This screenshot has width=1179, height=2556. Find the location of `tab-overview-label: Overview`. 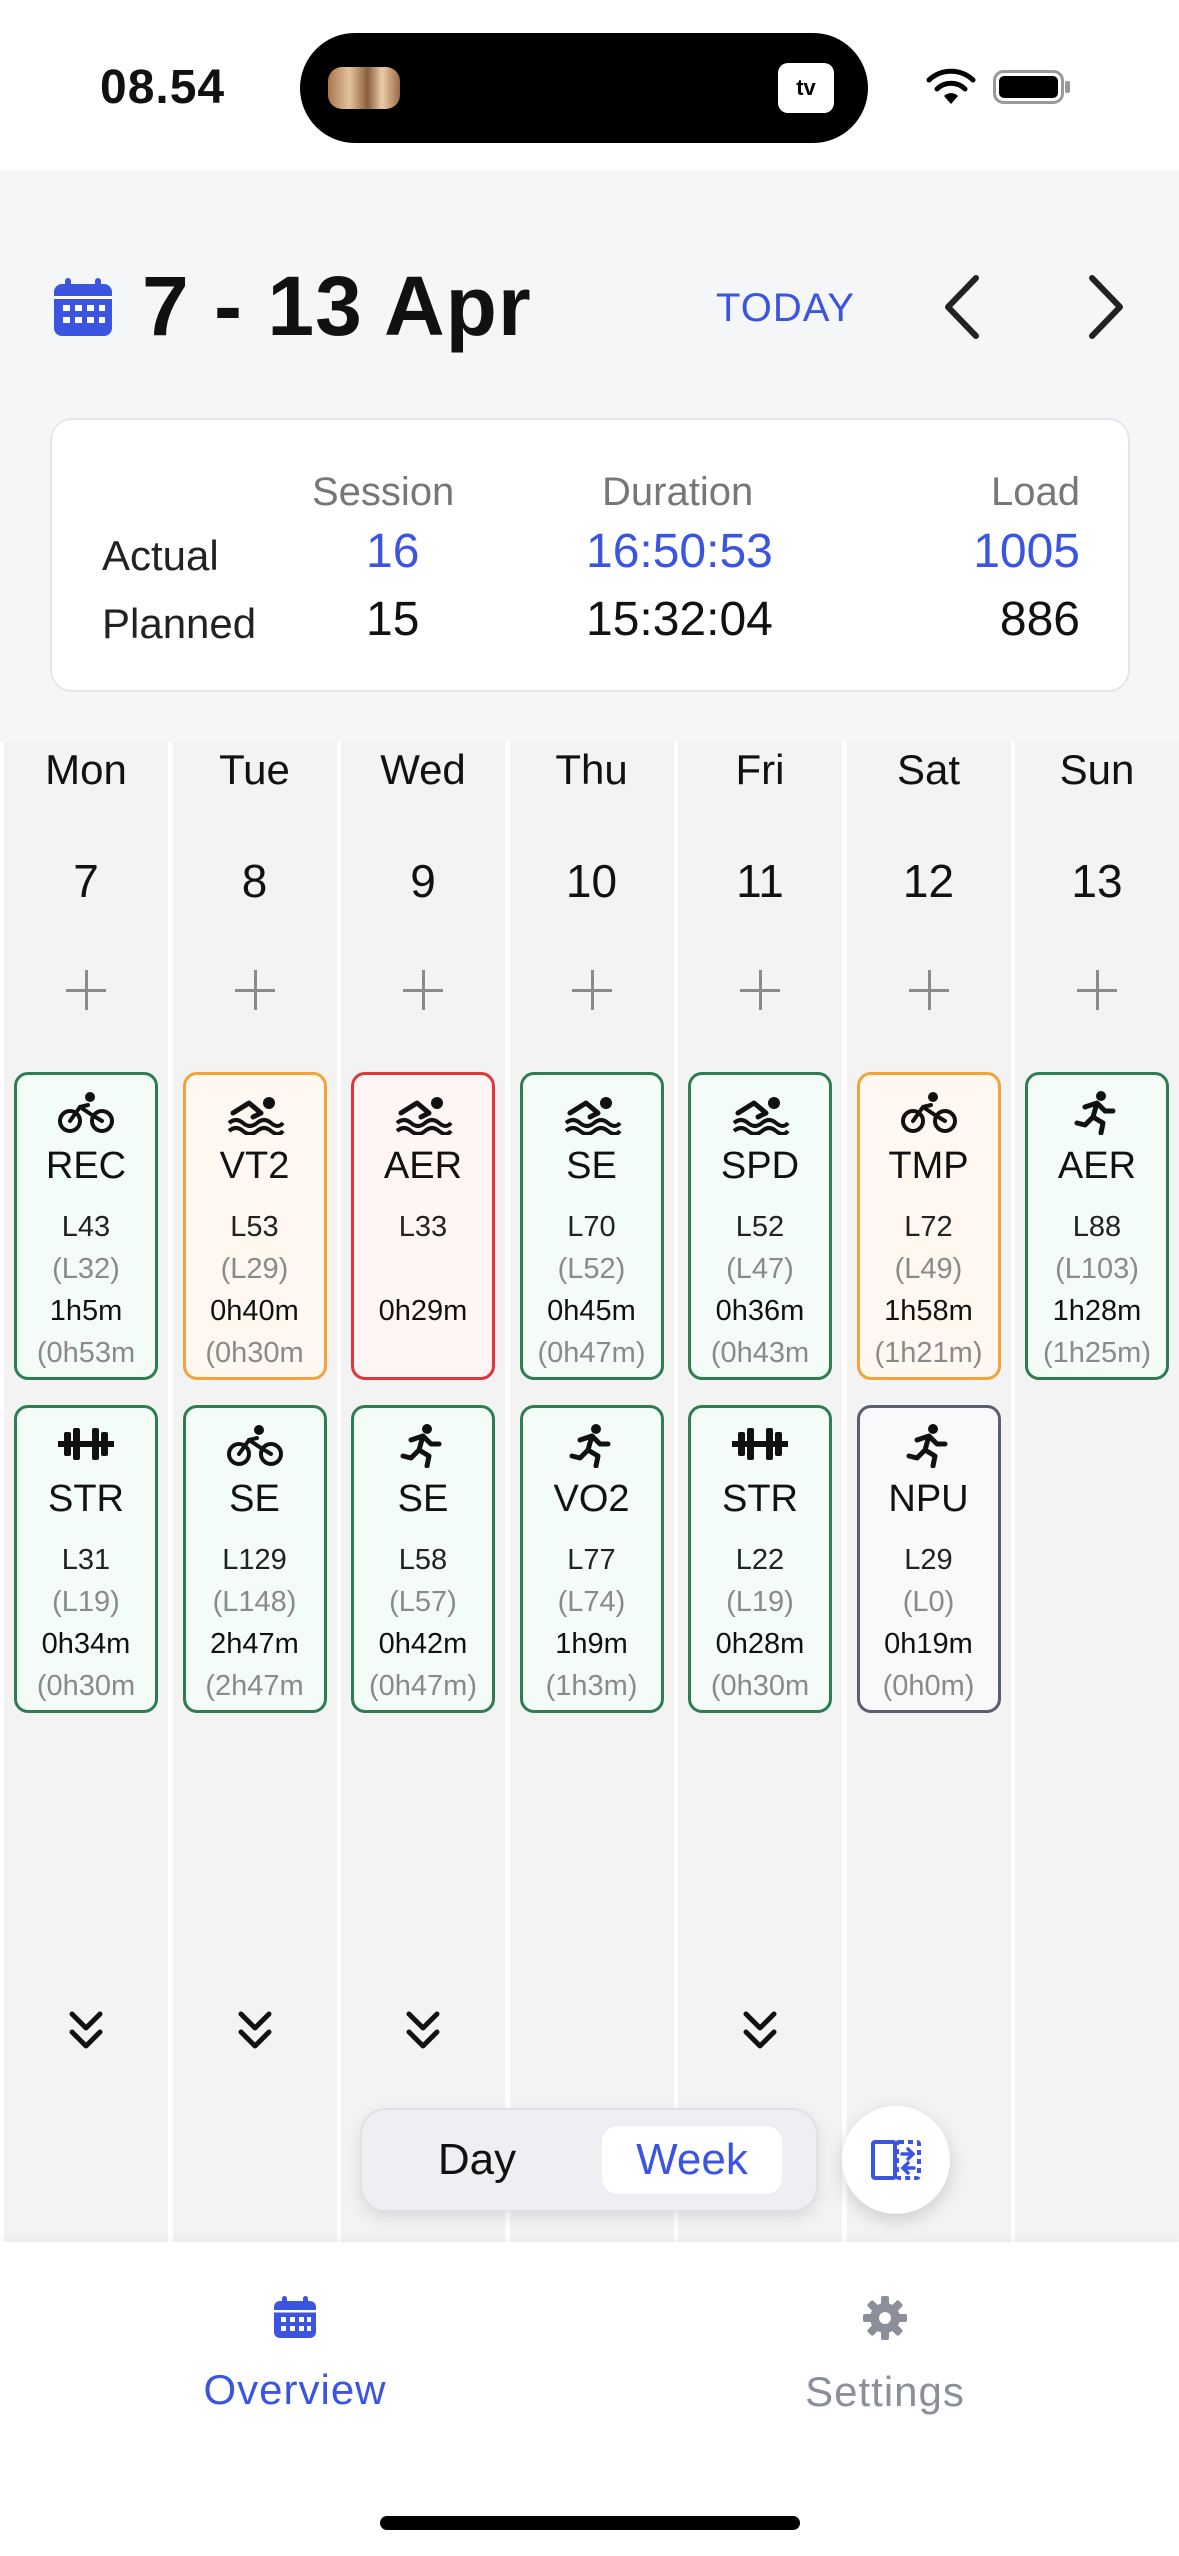

tab-overview-label: Overview is located at coordinates (295, 2389).